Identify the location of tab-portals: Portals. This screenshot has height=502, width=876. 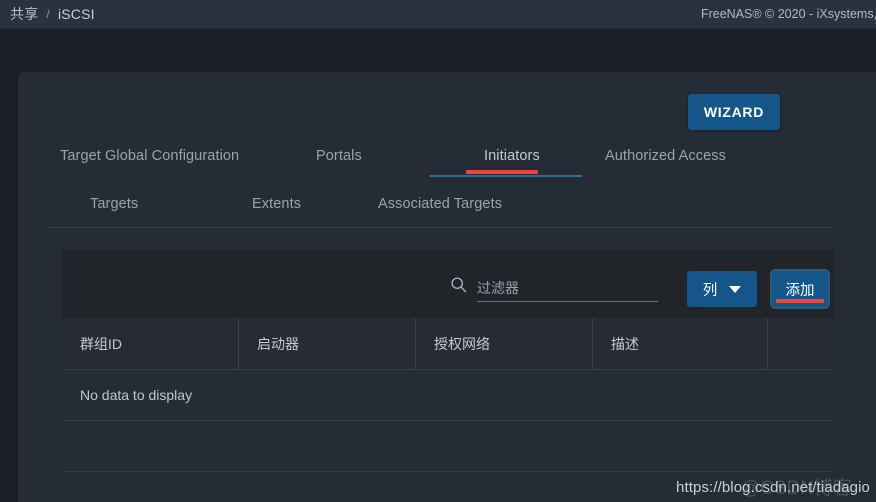
(339, 156).